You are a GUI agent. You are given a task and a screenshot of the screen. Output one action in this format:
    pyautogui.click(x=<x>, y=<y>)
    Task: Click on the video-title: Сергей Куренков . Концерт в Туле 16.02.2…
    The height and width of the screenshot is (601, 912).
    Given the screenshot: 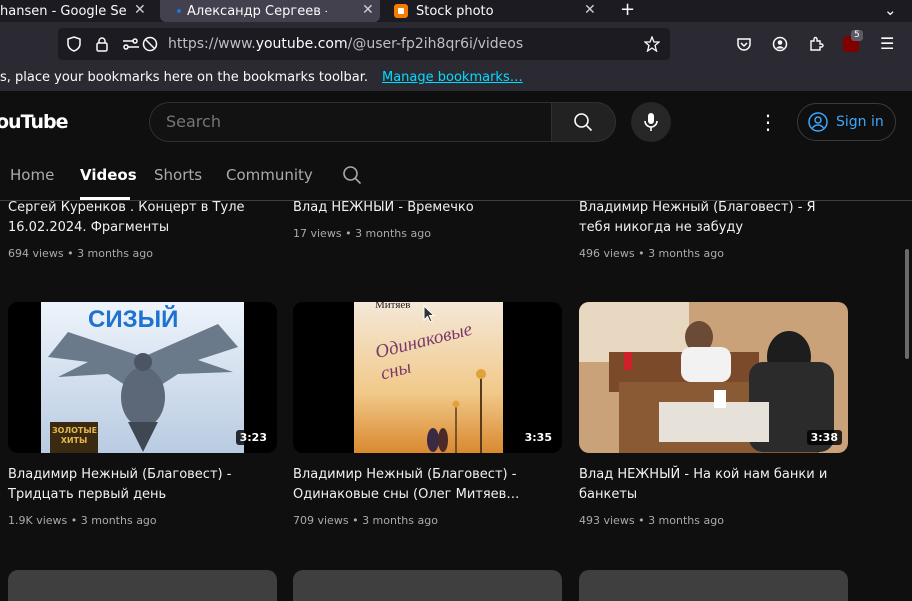 What is the action you would take?
    pyautogui.click(x=133, y=219)
    